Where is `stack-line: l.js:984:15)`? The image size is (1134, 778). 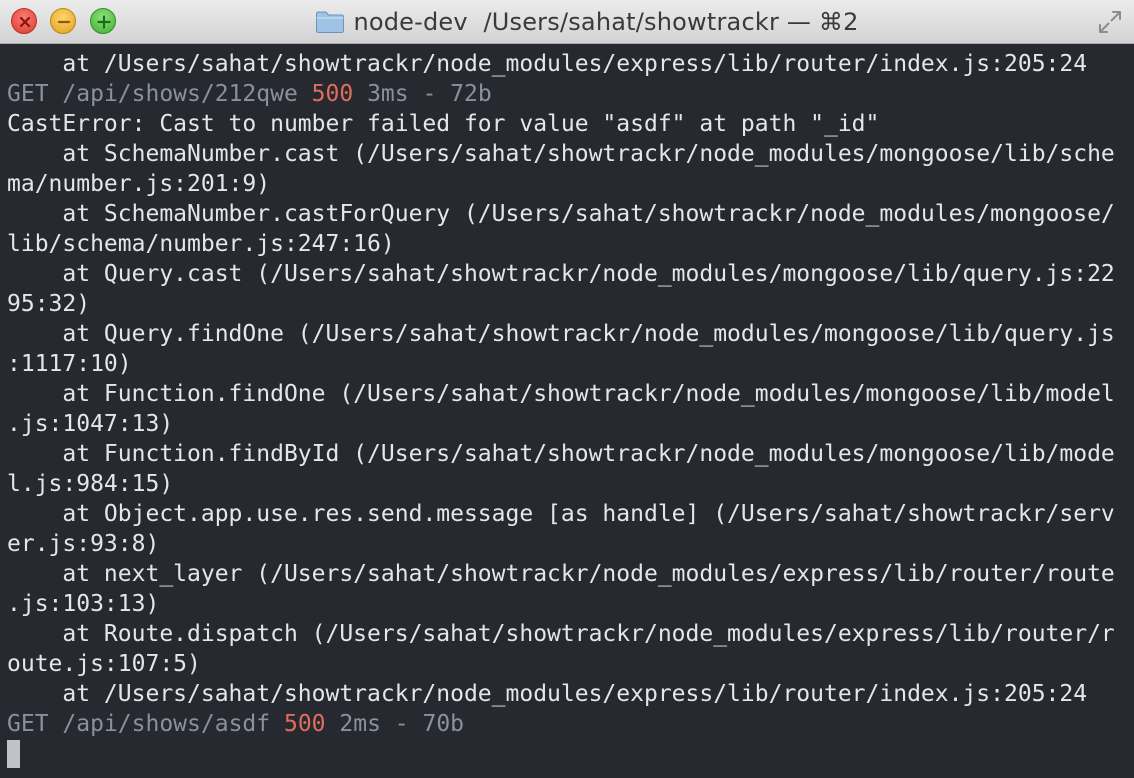 stack-line: l.js:984:15) is located at coordinates (90, 484).